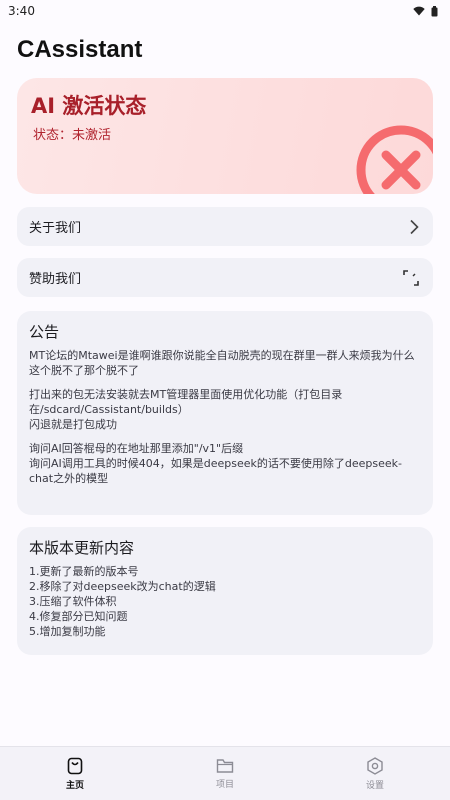 This screenshot has height=800, width=450. I want to click on activation-status-card: AI 激活状态 状态：未激活, so click(225, 136).